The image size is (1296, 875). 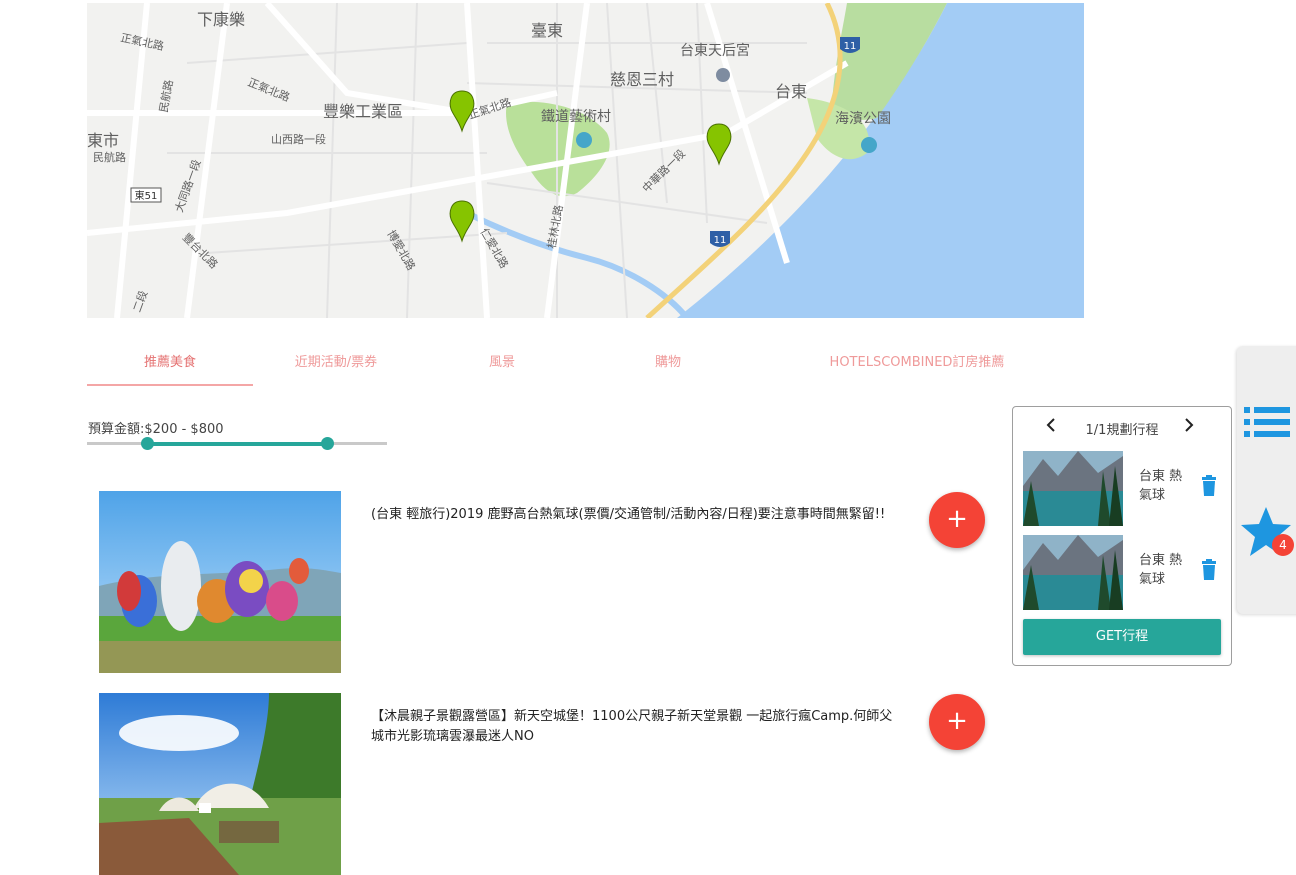 What do you see at coordinates (1268, 422) in the screenshot?
I see `list-icon` at bounding box center [1268, 422].